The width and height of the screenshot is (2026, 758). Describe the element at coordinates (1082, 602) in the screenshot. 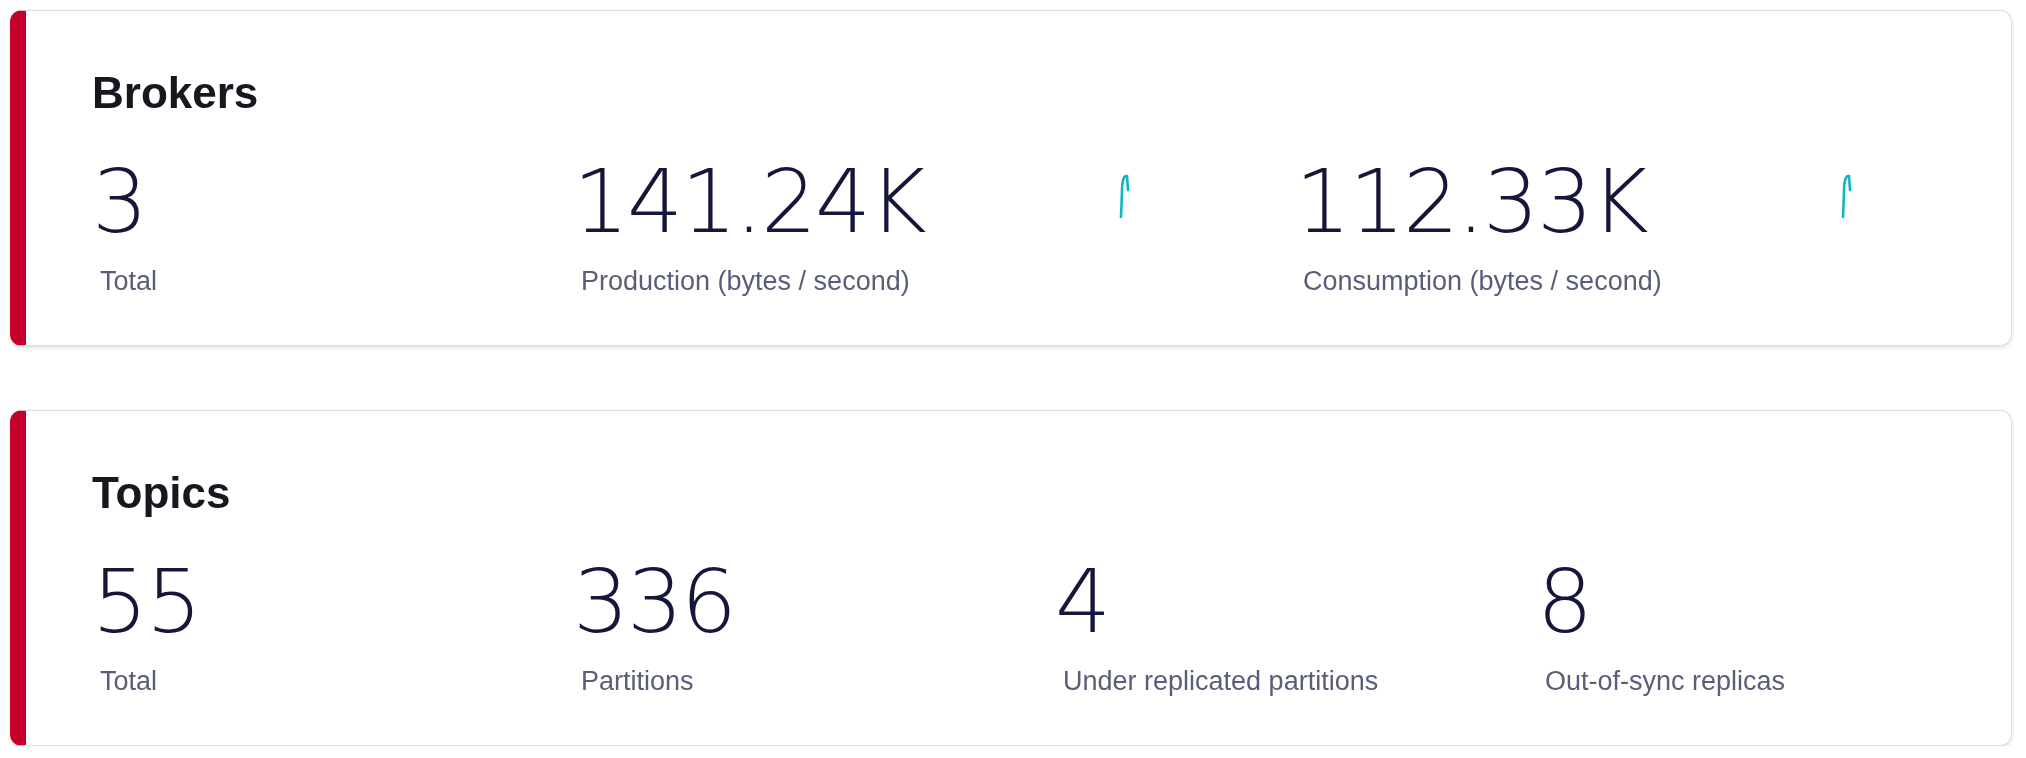

I see `metric-value: 4` at that location.